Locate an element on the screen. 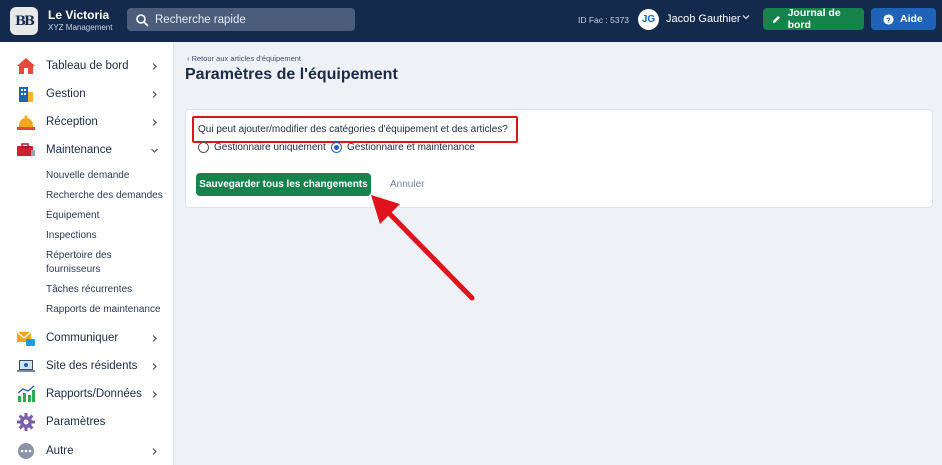 This screenshot has width=942, height=465. sidebar-subitem-vendor-directory: Répertoire des is located at coordinates (79, 256).